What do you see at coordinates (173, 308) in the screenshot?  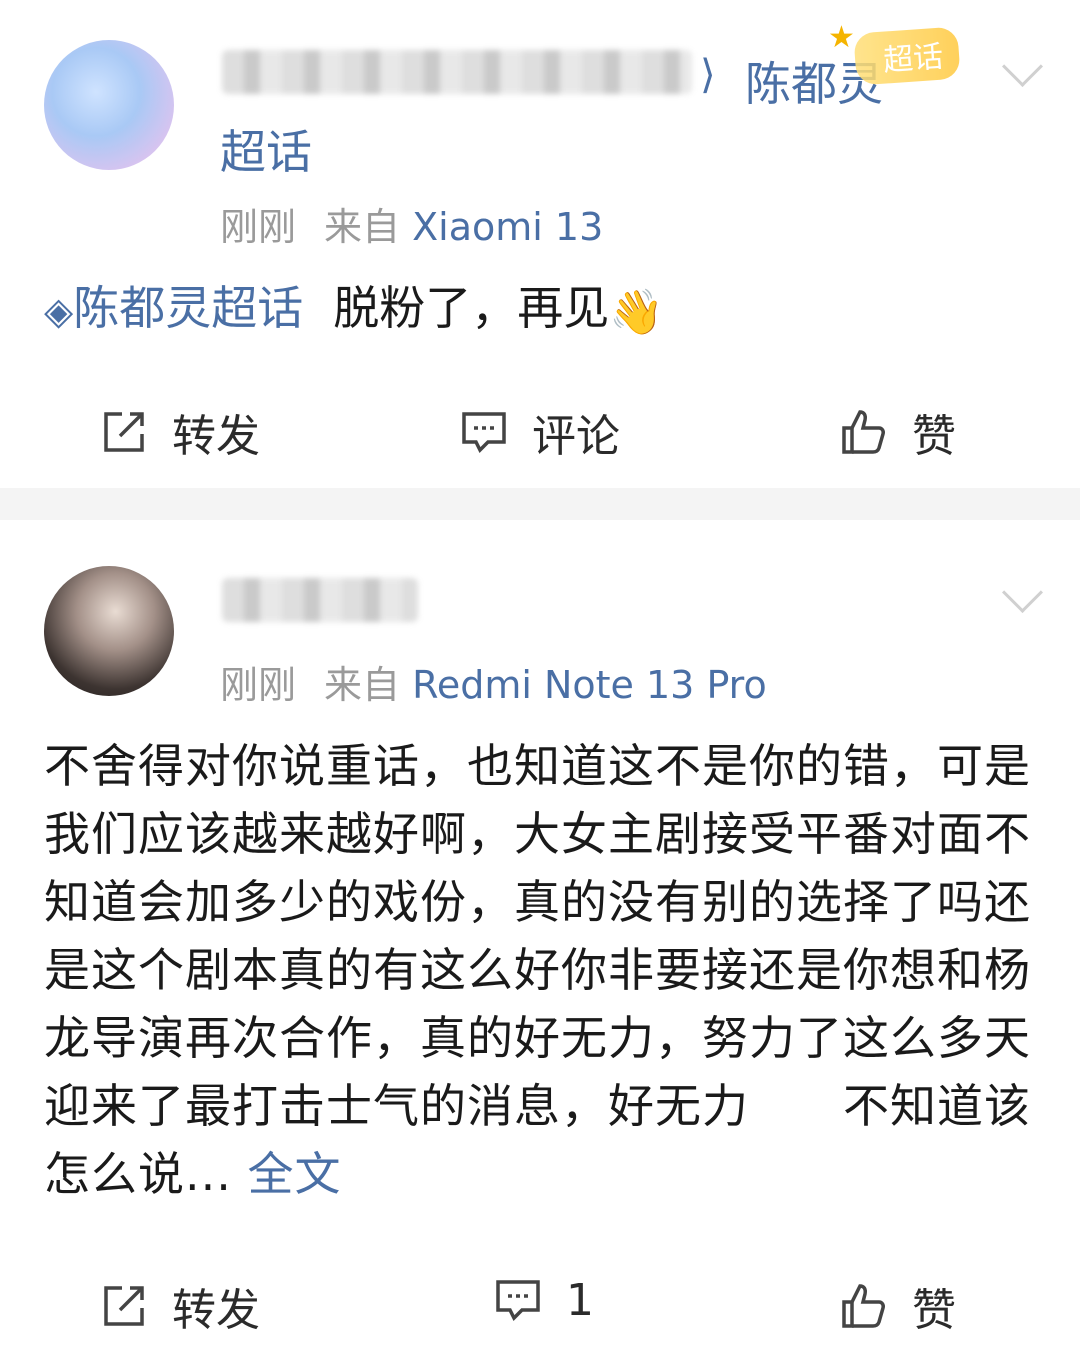 I see `topic-tag: ◈陈都灵超话` at bounding box center [173, 308].